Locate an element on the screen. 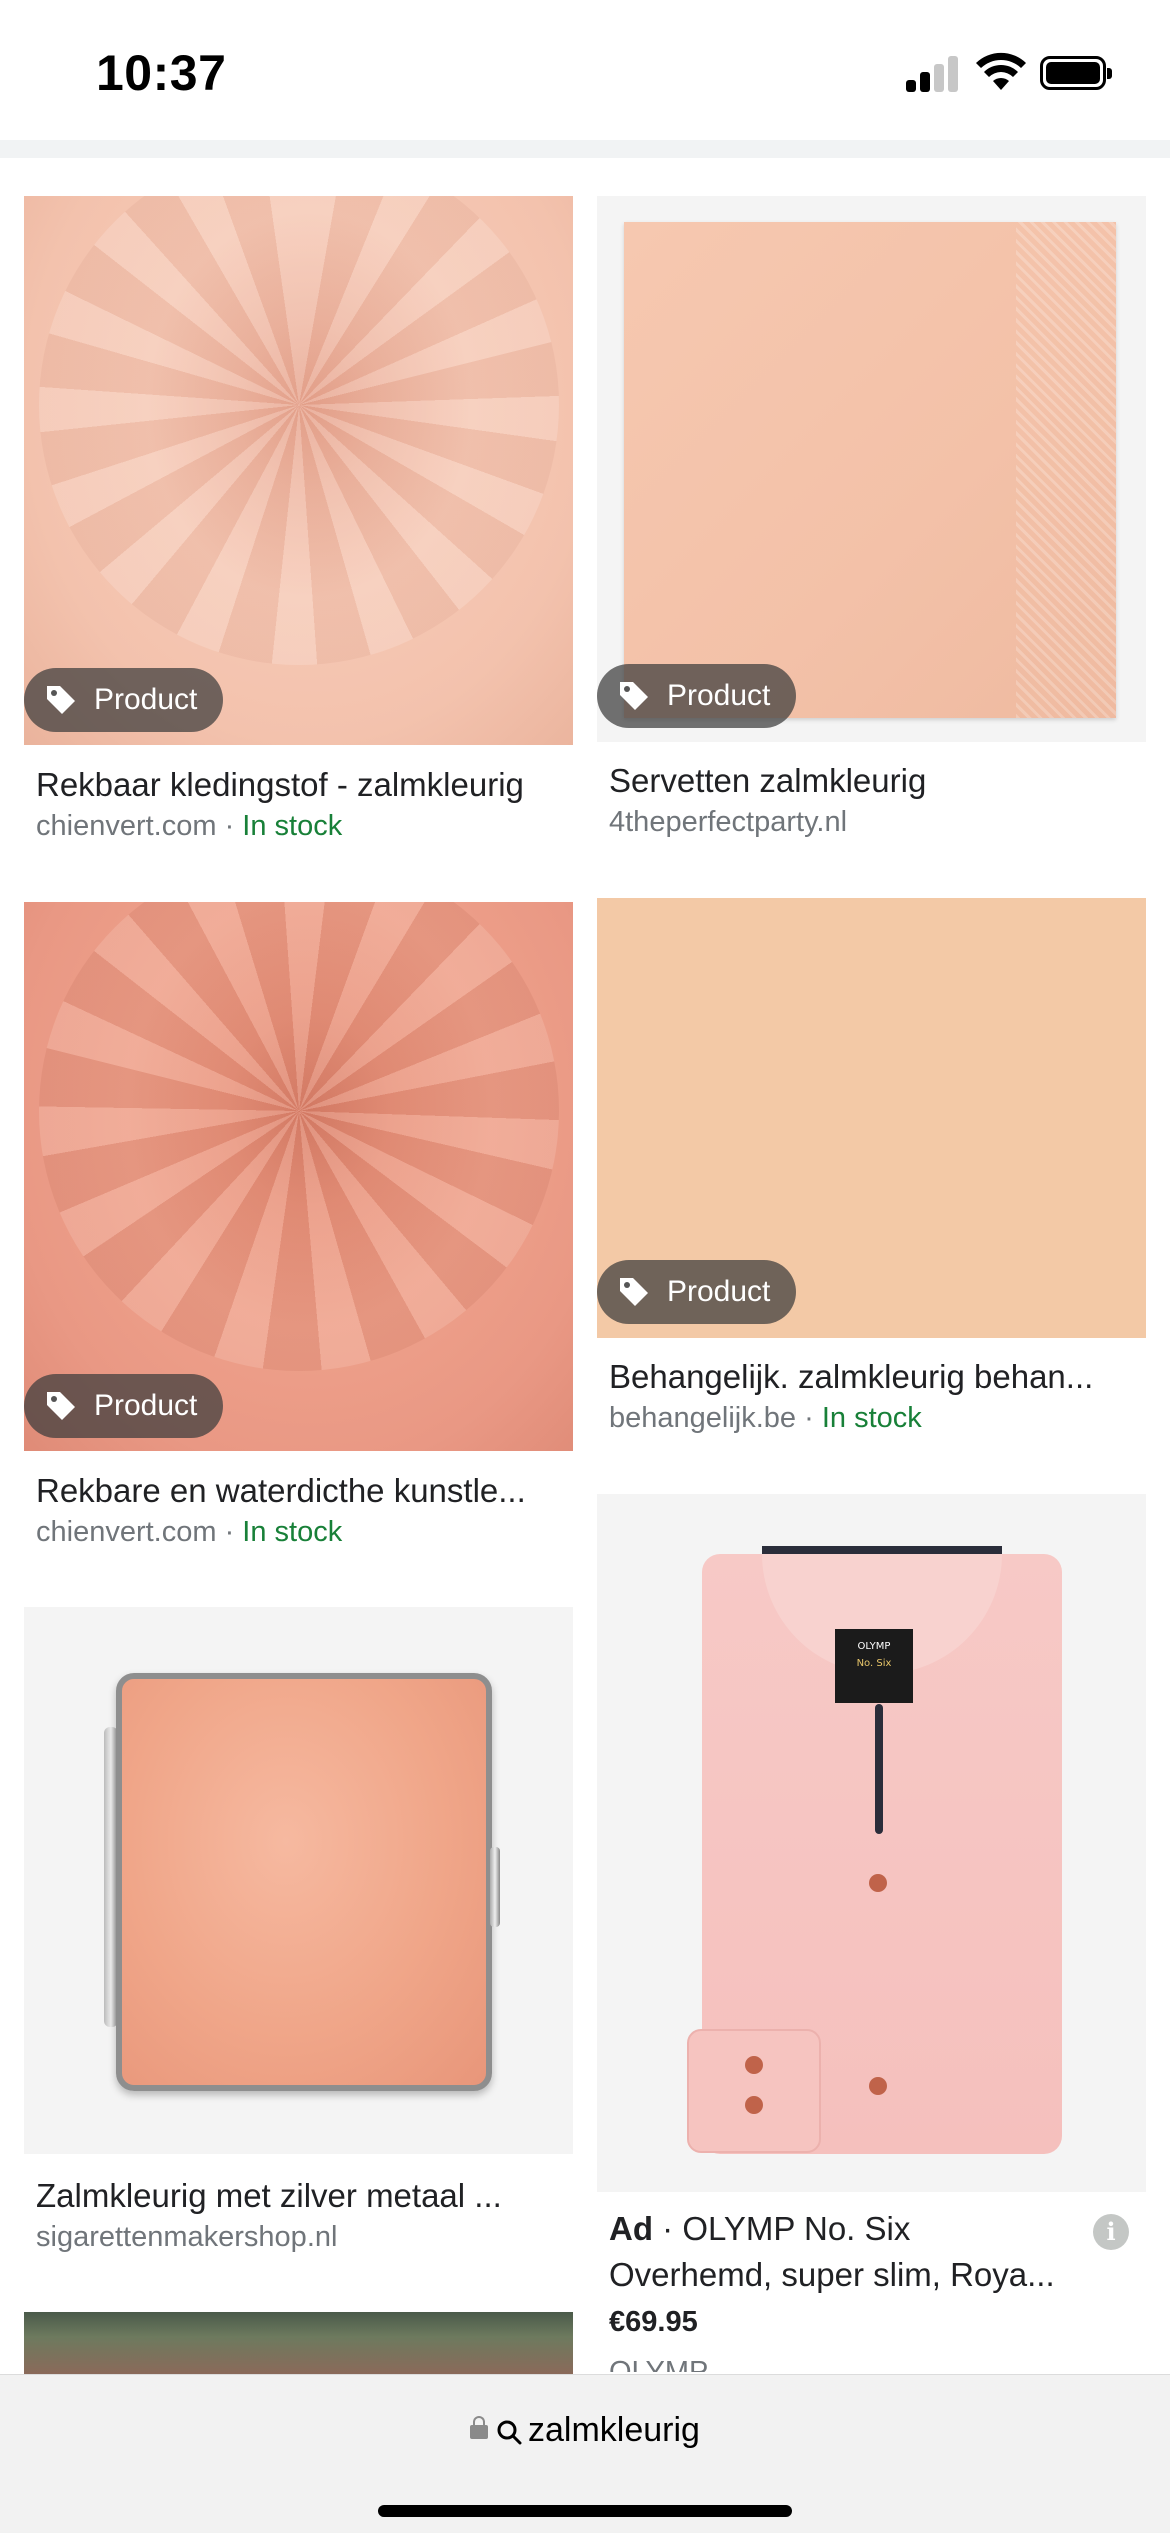 The width and height of the screenshot is (1170, 2533). ad-label: Ad is located at coordinates (631, 2228).